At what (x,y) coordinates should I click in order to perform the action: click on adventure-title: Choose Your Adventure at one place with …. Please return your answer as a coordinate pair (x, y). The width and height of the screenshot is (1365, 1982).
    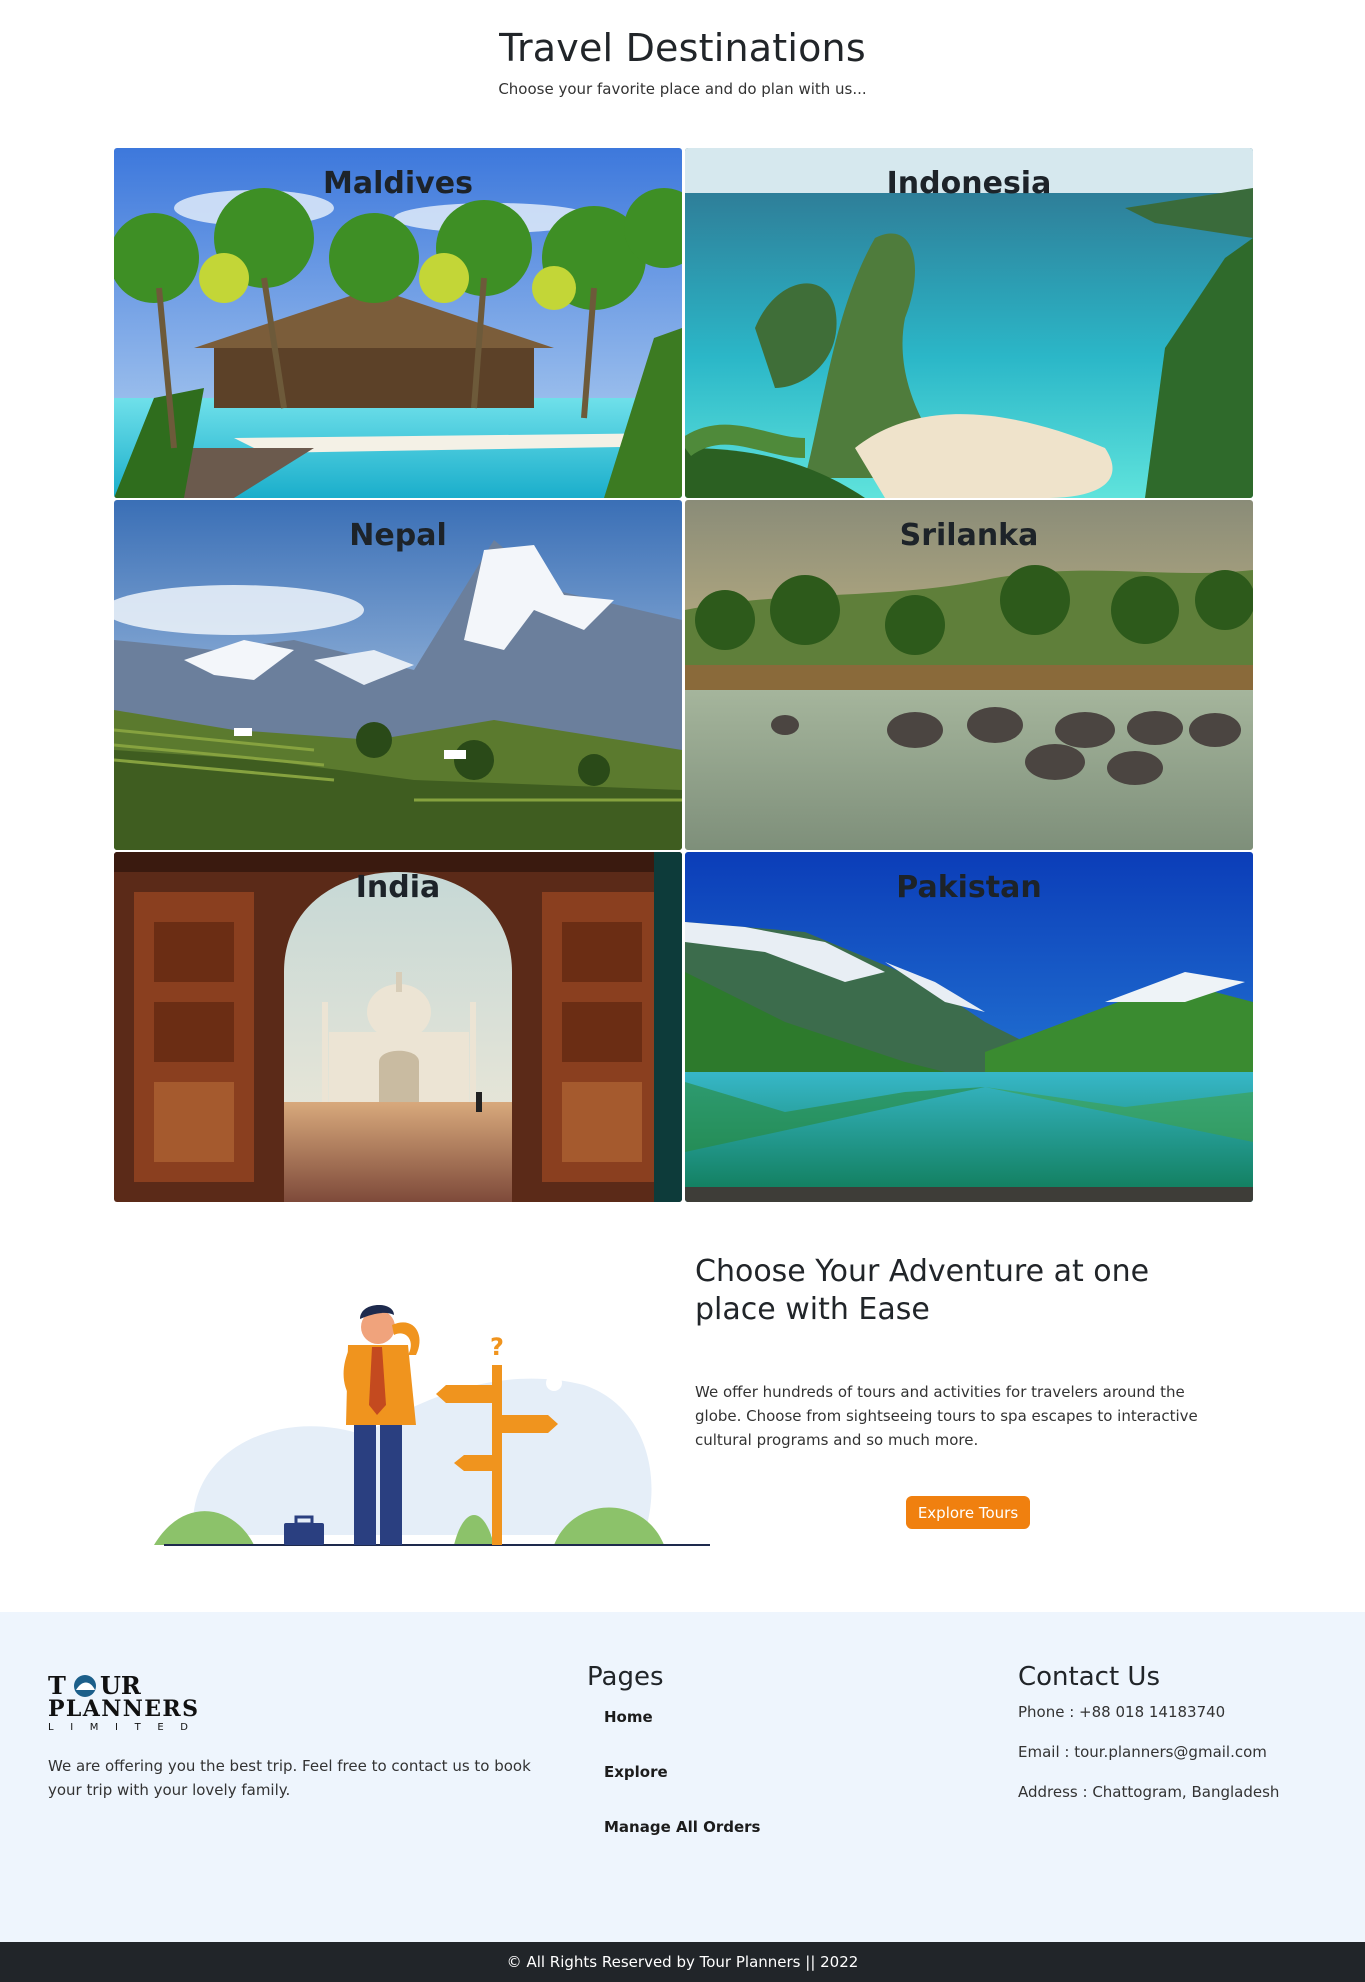
    Looking at the image, I should click on (922, 1290).